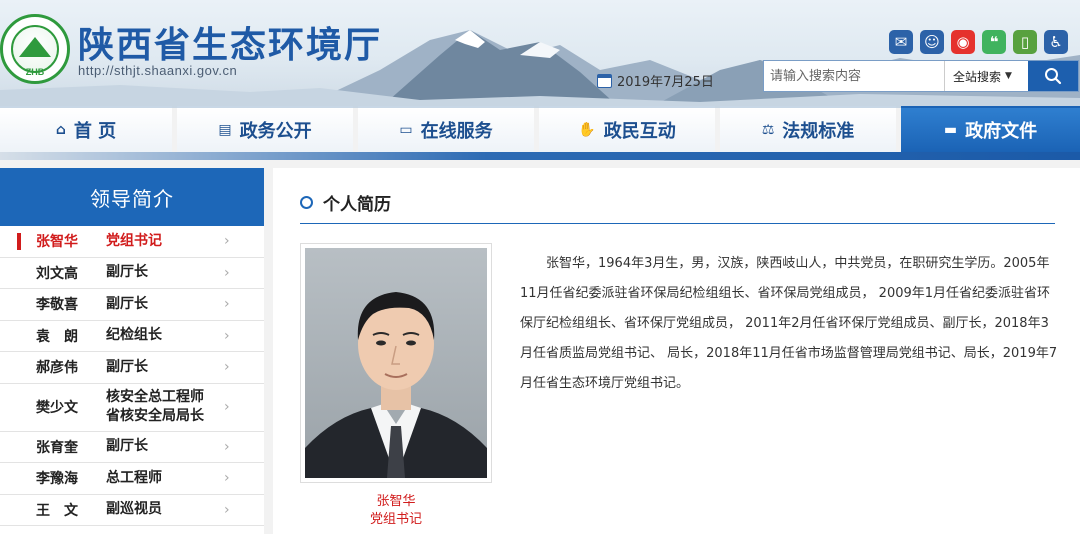  I want to click on portrait-image, so click(396, 363).